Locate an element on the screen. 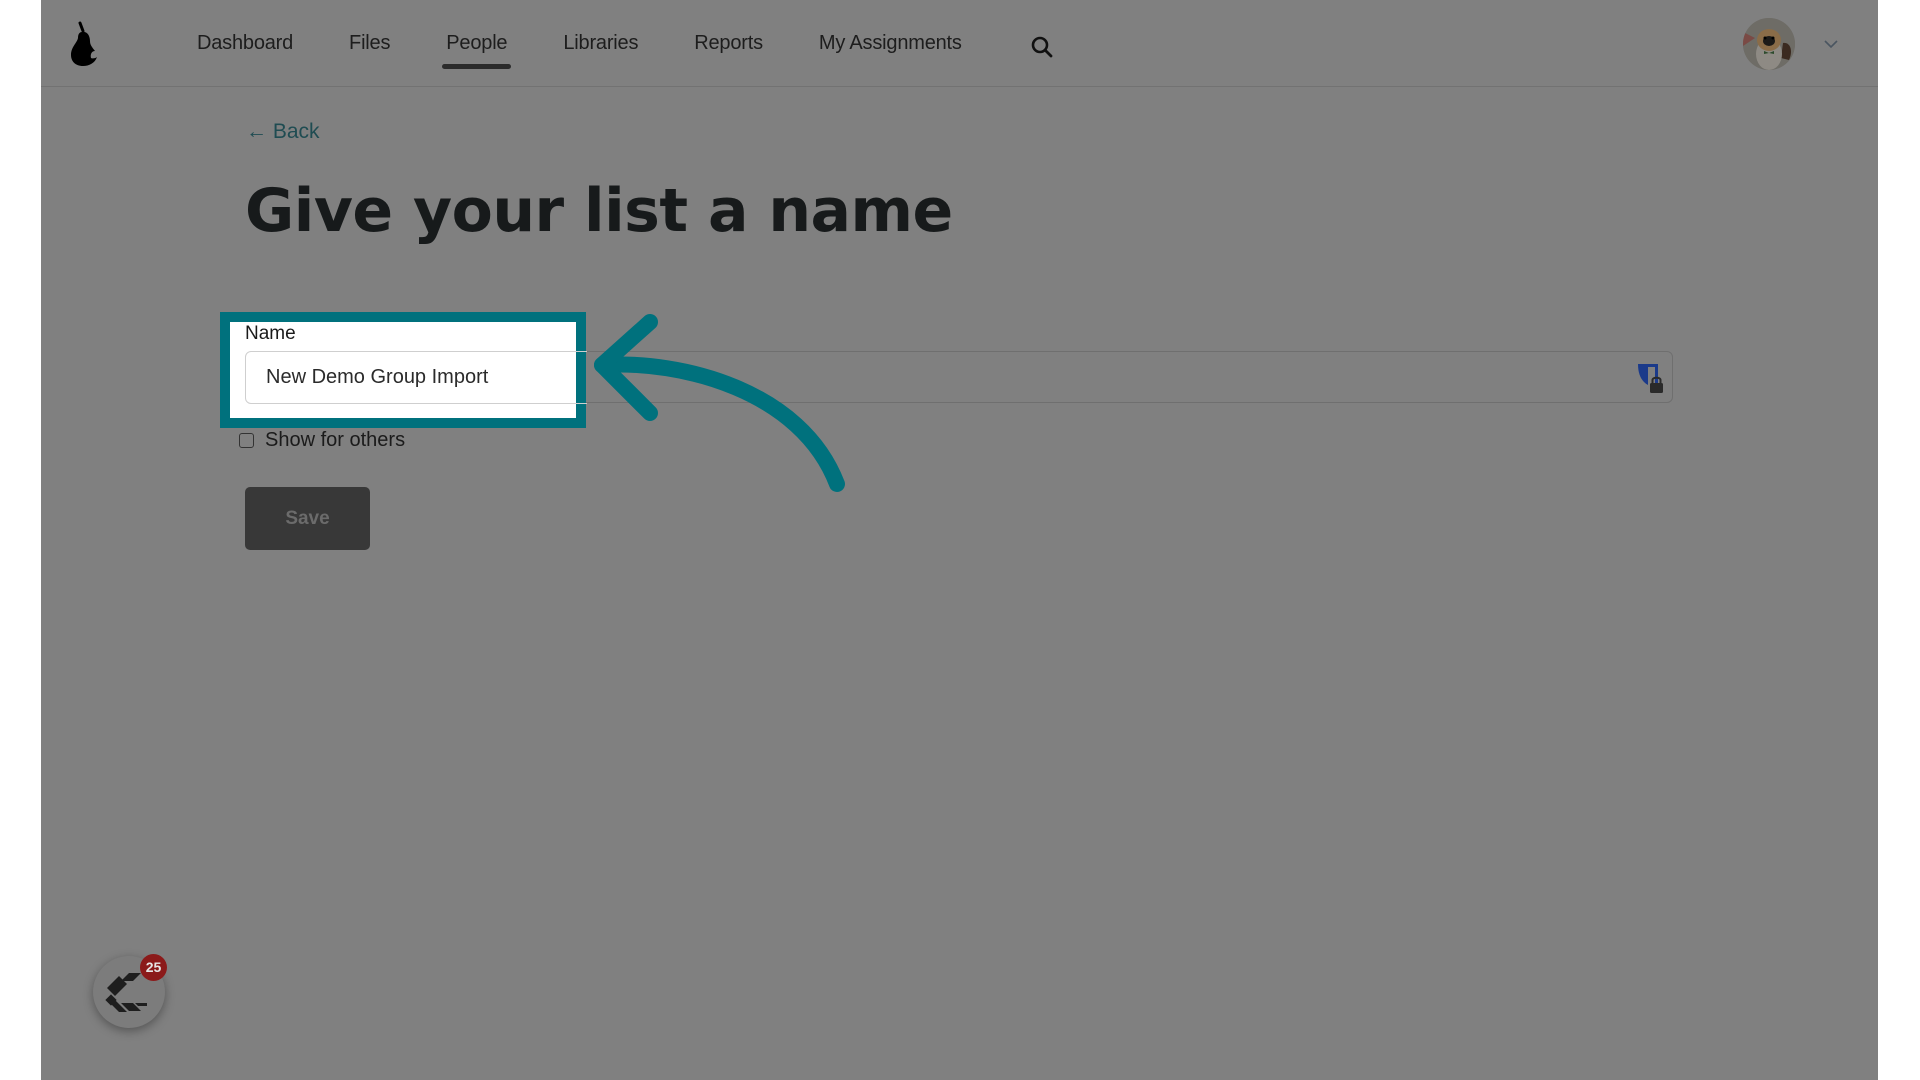  show-for-others-checkbox is located at coordinates (246, 440).